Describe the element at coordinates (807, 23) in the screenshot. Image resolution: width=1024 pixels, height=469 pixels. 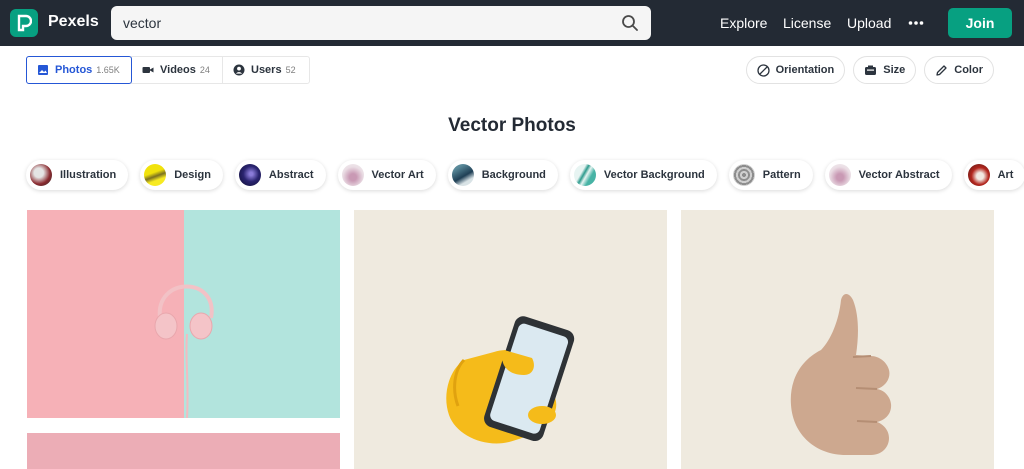
I see `nav-license-link: License` at that location.